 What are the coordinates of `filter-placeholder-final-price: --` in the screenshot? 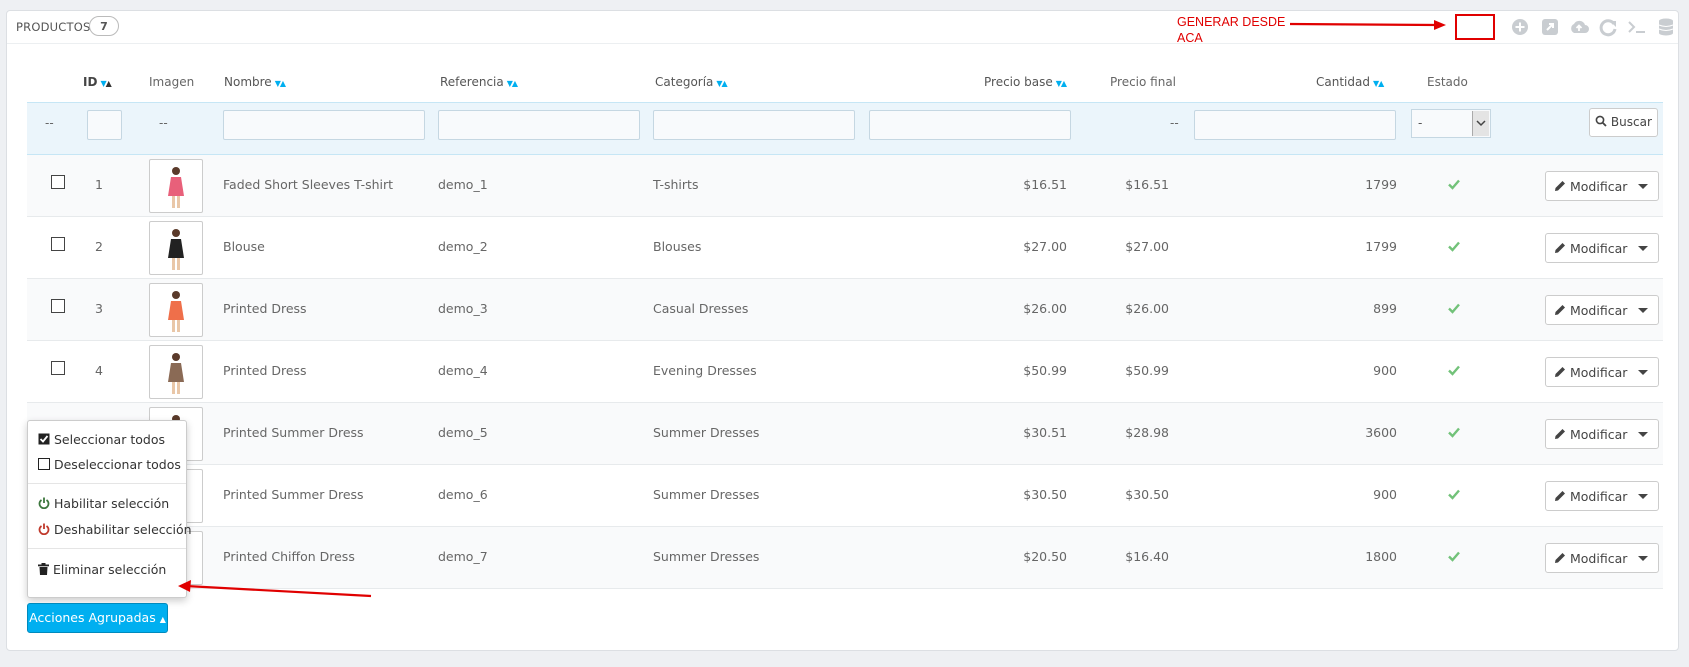 It's located at (1174, 123).